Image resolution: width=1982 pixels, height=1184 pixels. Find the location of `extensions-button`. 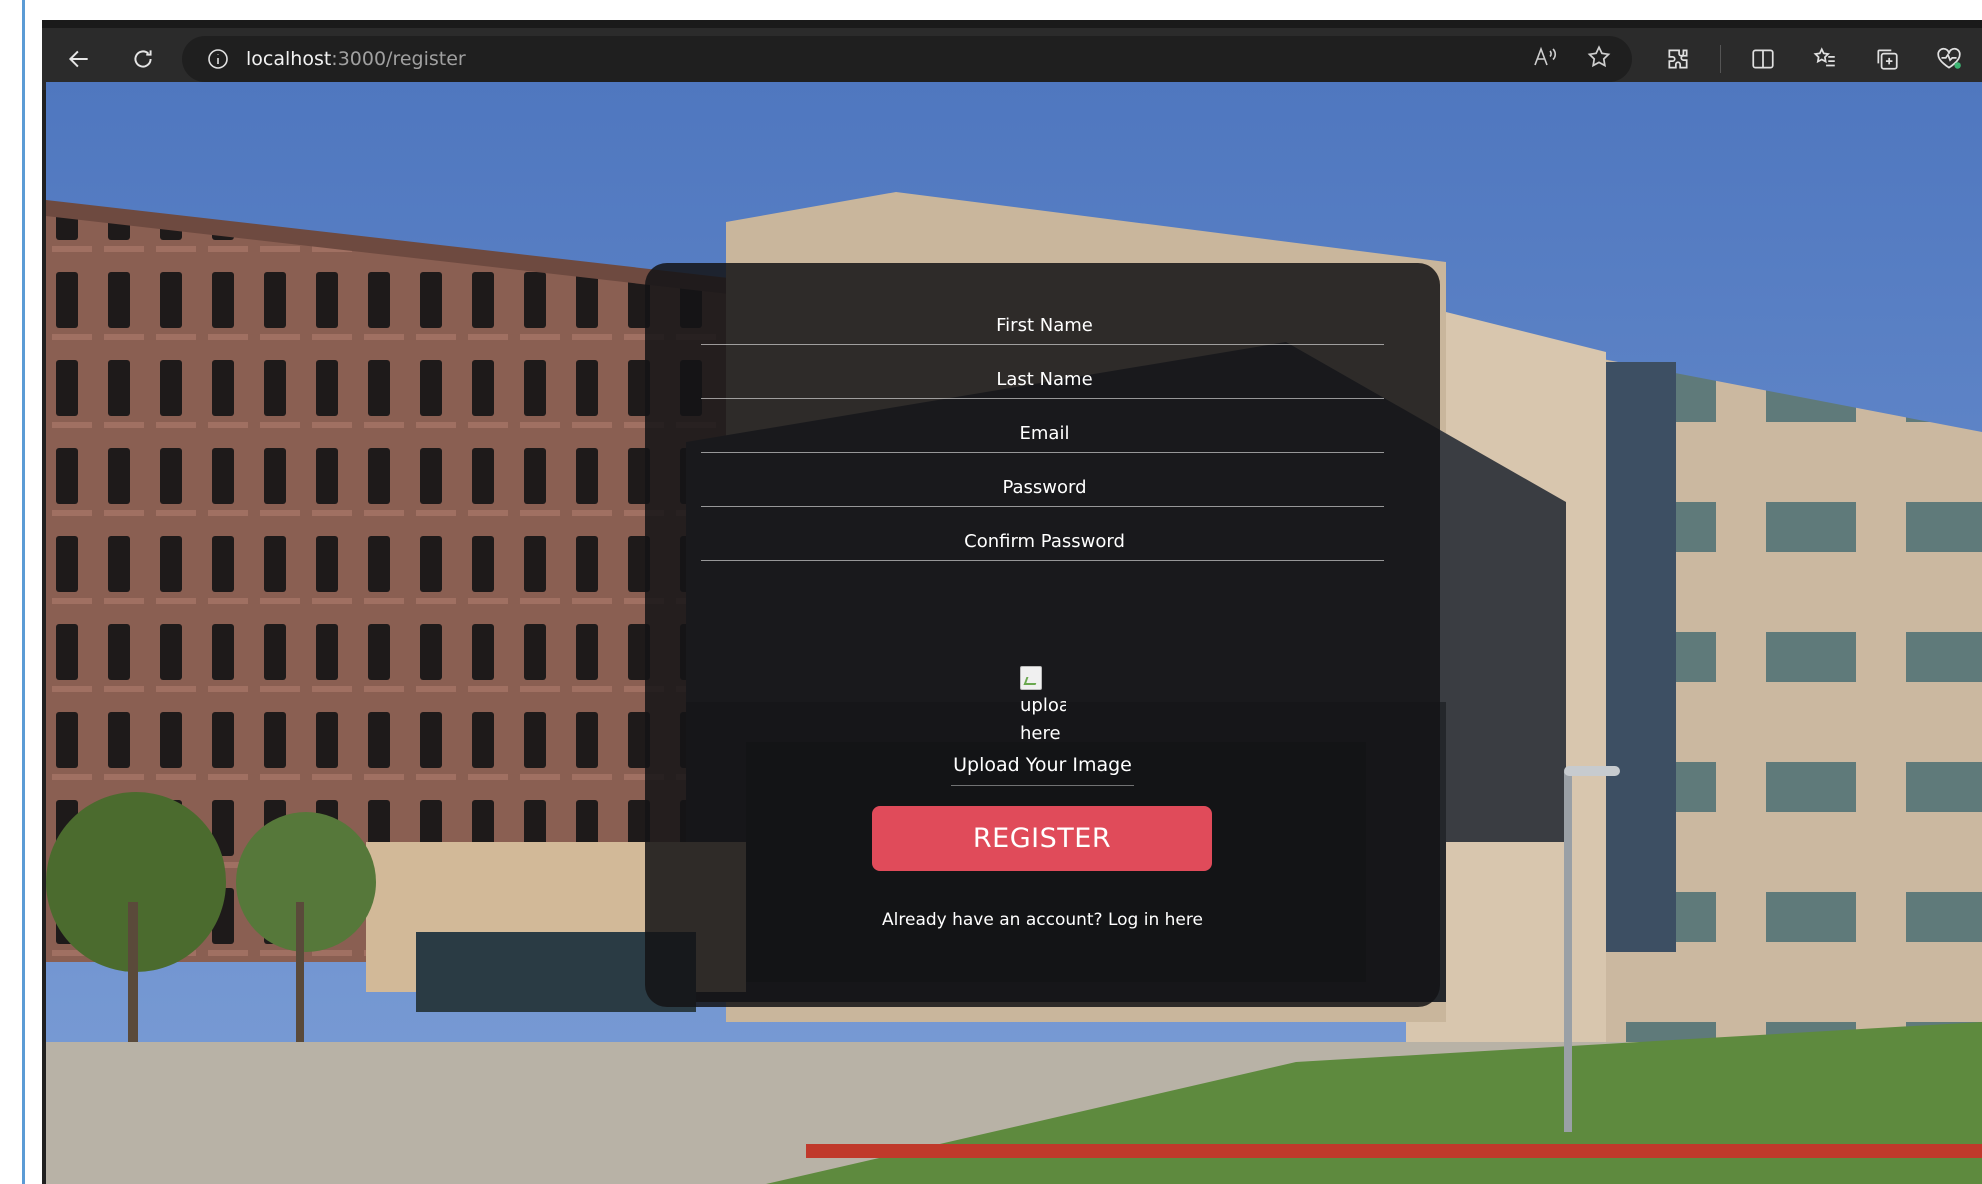

extensions-button is located at coordinates (1678, 59).